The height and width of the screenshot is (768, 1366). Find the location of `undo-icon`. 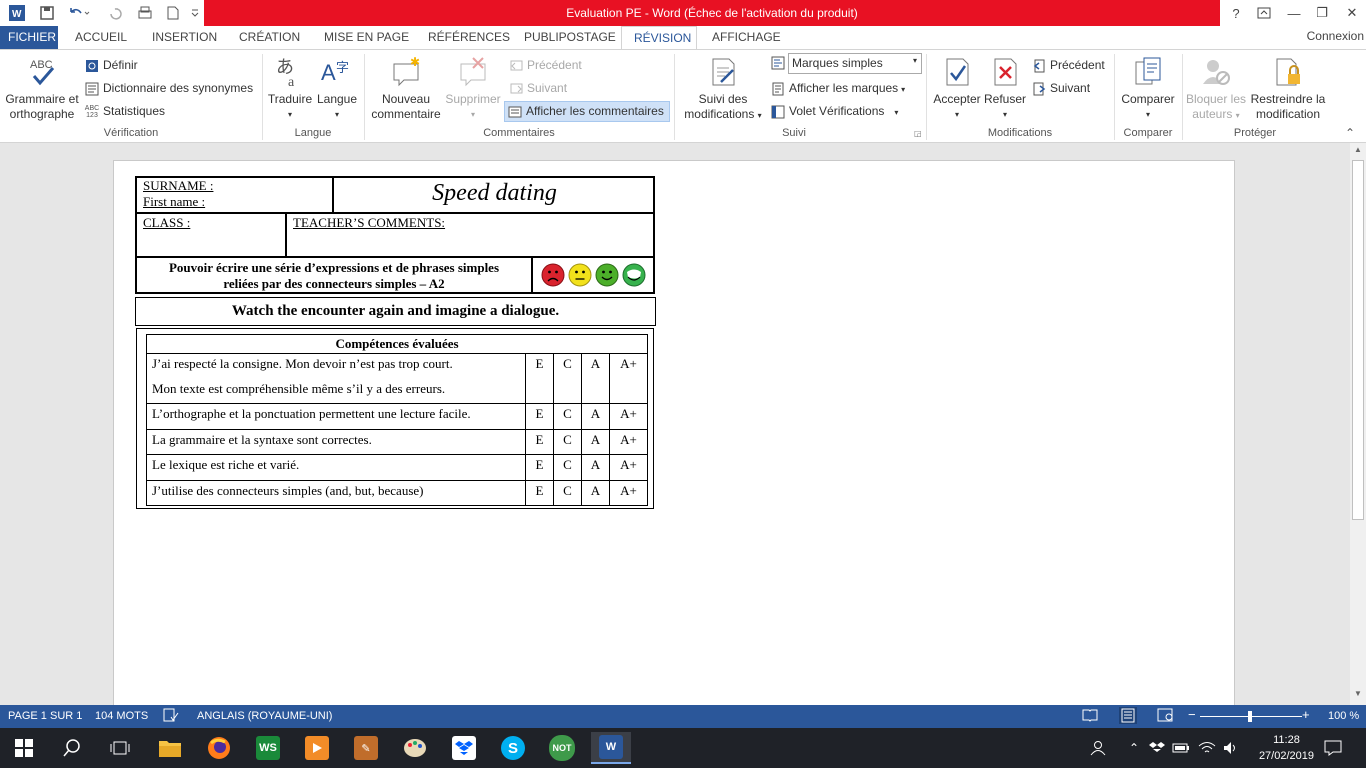

undo-icon is located at coordinates (79, 13).